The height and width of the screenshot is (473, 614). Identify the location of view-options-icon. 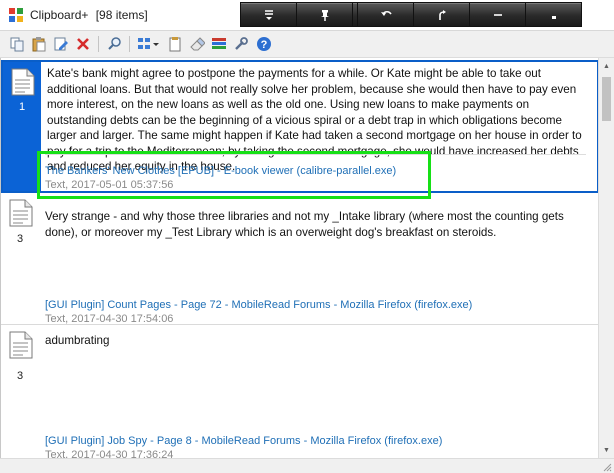
(148, 43).